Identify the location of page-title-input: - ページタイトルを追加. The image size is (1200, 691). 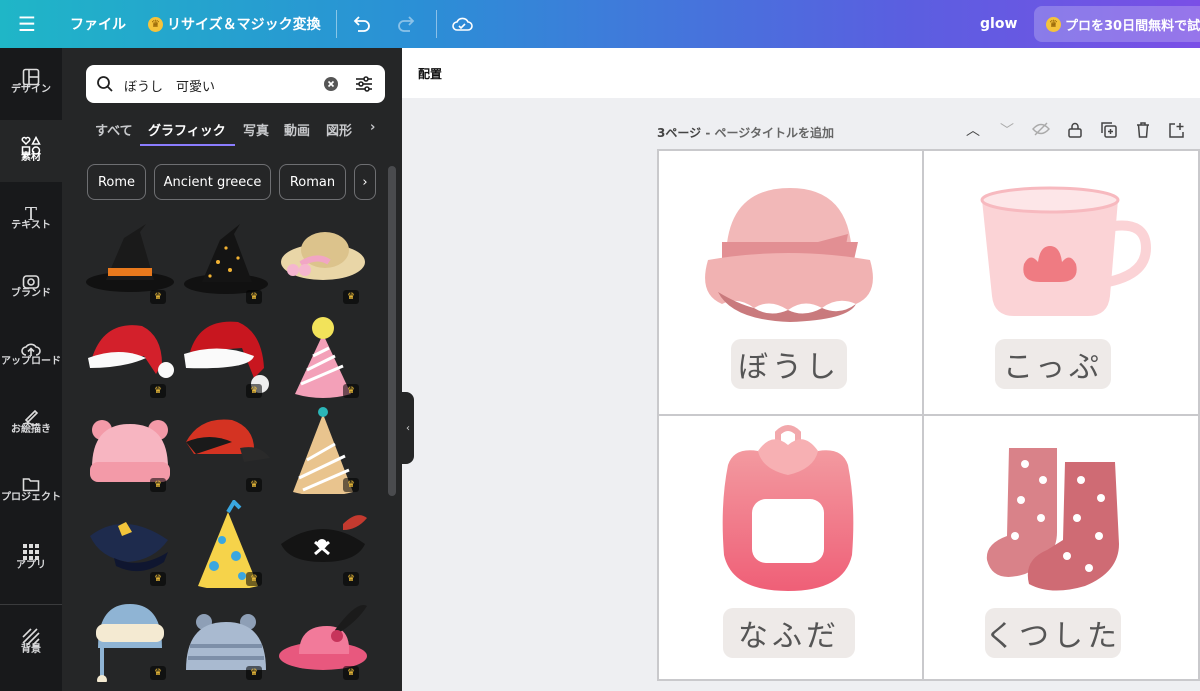
(769, 133).